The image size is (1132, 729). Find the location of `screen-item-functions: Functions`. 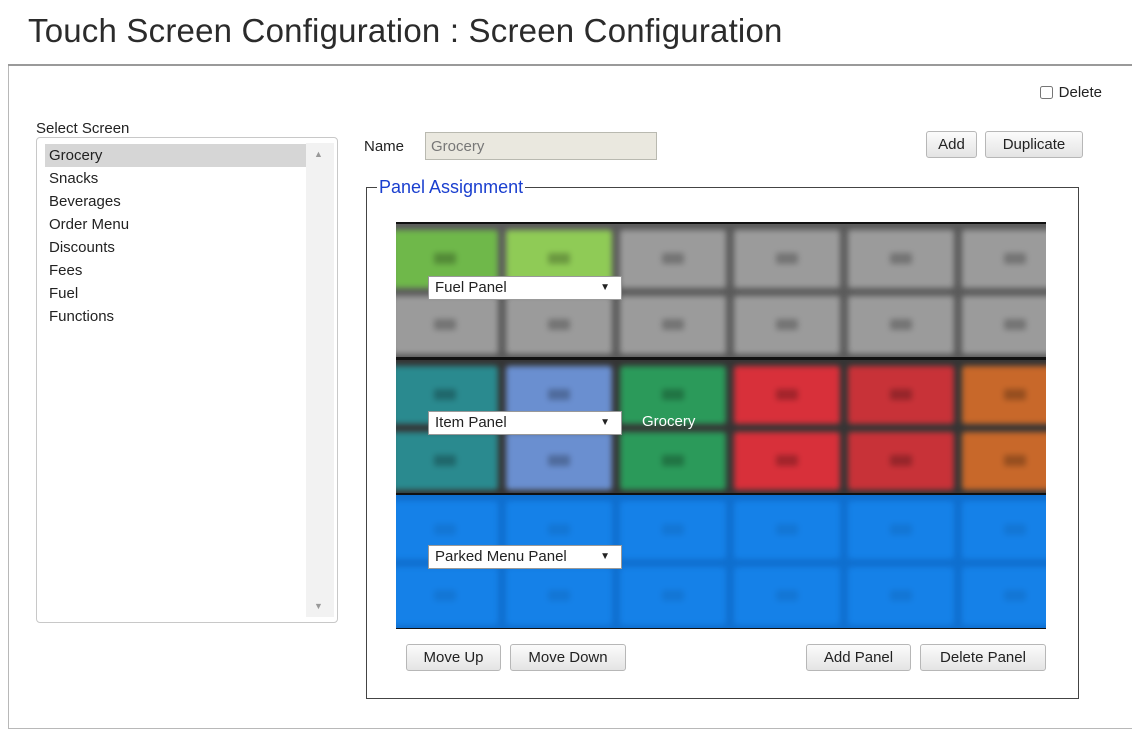

screen-item-functions: Functions is located at coordinates (177, 316).